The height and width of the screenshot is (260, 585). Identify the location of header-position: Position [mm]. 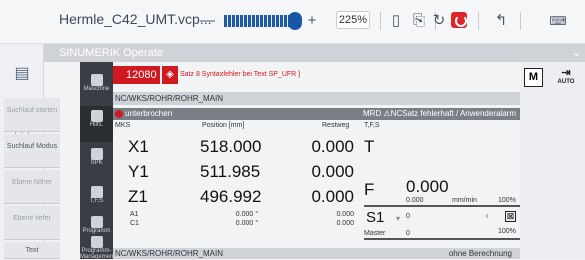
(223, 125).